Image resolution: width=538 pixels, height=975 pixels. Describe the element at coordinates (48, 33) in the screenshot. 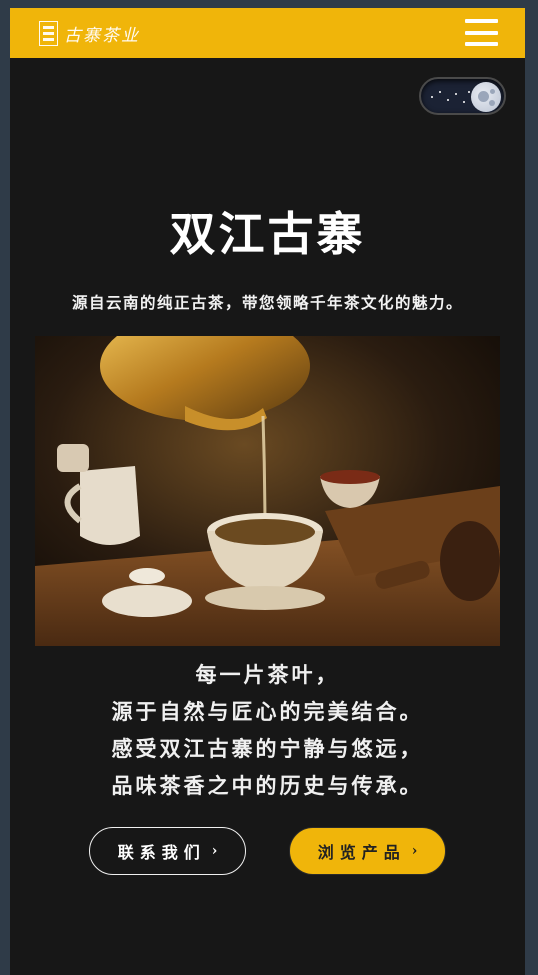

I see `logo-seal-icon` at that location.